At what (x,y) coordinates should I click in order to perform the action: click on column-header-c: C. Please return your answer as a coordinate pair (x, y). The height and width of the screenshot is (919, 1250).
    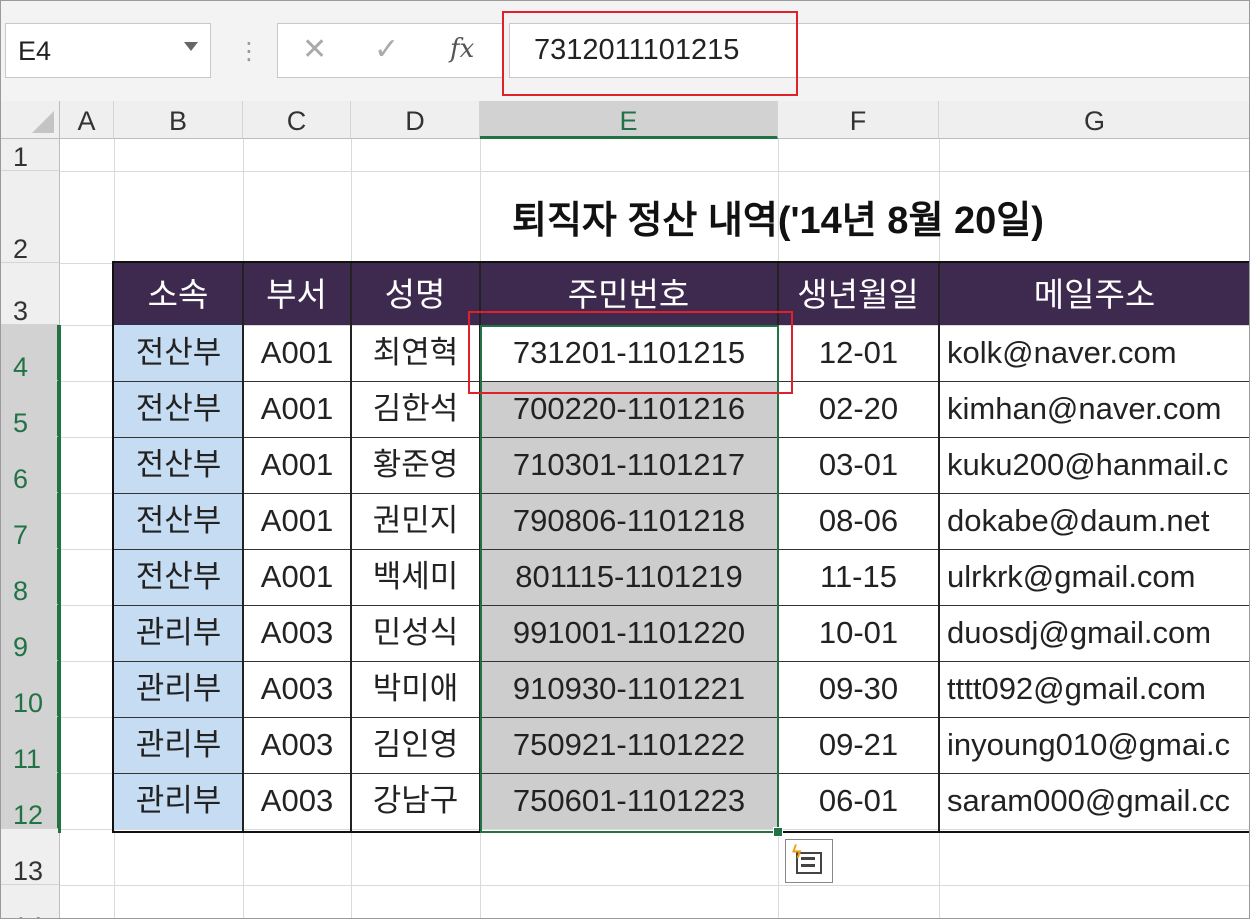
    Looking at the image, I should click on (297, 120).